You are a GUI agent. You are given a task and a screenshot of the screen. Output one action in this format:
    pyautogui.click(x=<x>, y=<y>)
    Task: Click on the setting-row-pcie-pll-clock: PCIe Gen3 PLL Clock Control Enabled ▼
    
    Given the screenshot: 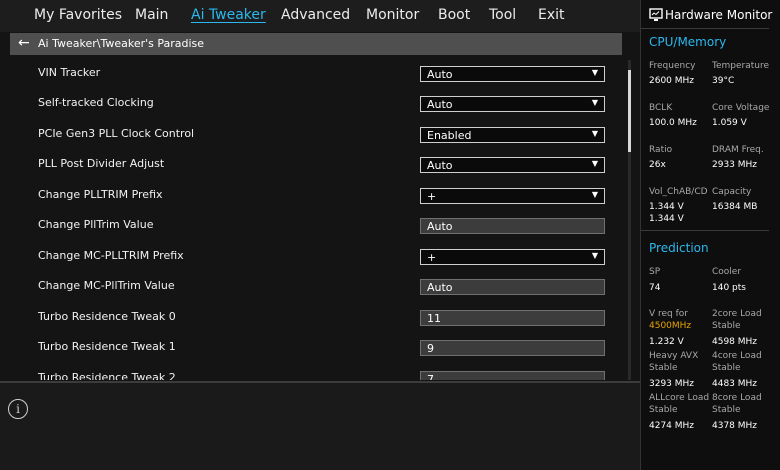 What is the action you would take?
    pyautogui.click(x=316, y=134)
    